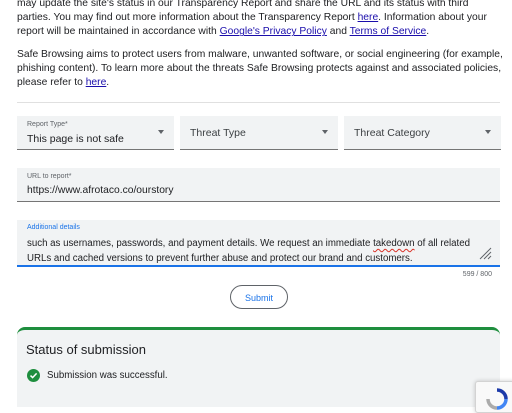 This screenshot has height=413, width=512. What do you see at coordinates (86, 349) in the screenshot?
I see `status-title: Status of submission` at bounding box center [86, 349].